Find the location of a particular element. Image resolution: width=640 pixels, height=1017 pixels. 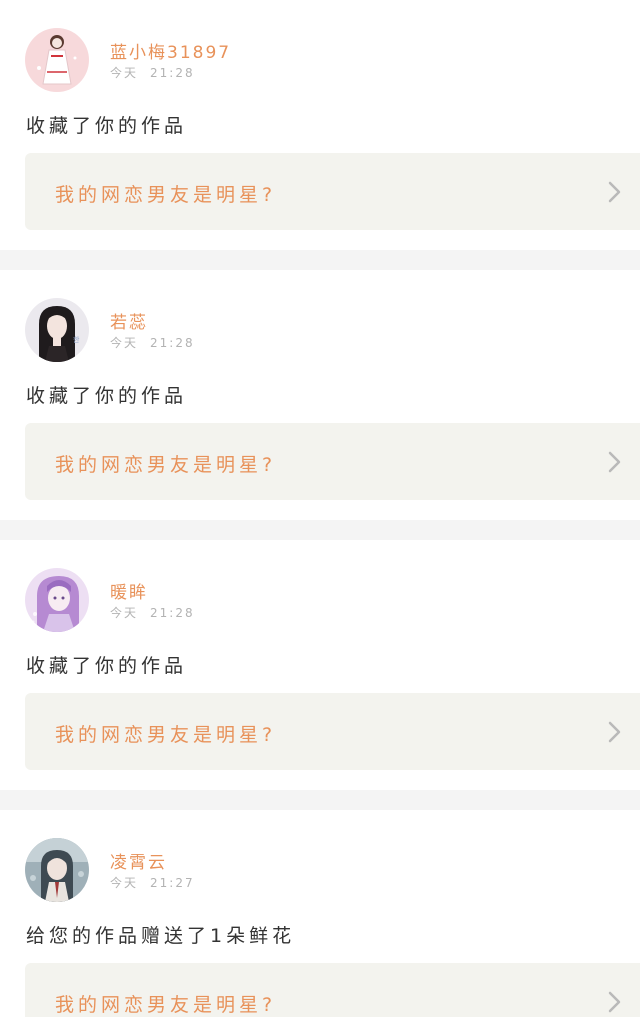

avatar-girl-long-black-hair-icon: 한 is located at coordinates (57, 330).